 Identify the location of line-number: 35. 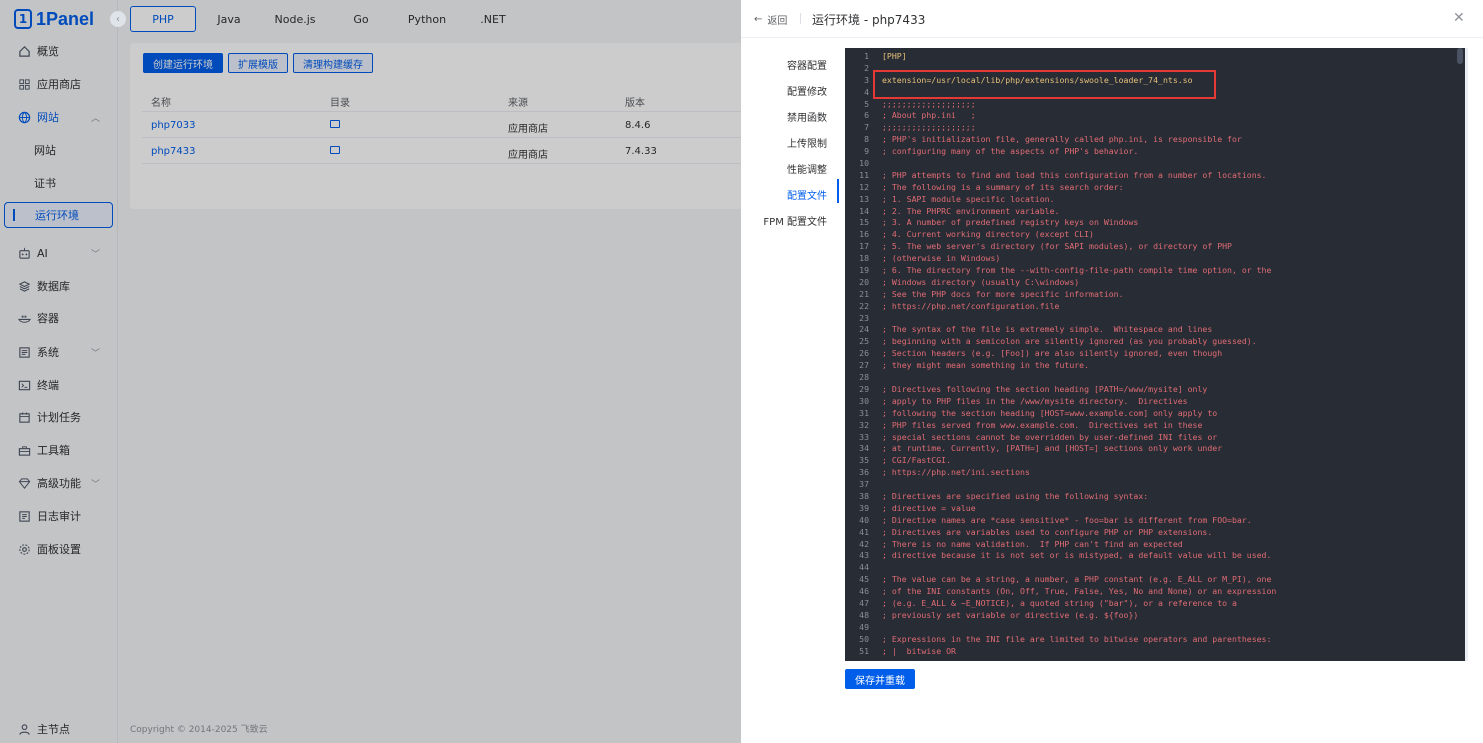
(864, 460).